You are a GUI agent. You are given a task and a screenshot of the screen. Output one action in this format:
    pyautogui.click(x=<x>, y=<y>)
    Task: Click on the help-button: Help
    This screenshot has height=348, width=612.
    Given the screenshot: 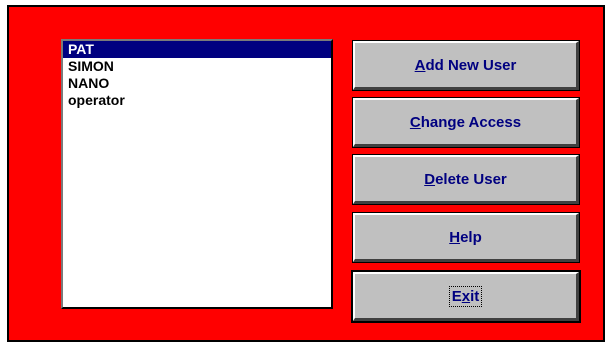 What is the action you would take?
    pyautogui.click(x=466, y=237)
    